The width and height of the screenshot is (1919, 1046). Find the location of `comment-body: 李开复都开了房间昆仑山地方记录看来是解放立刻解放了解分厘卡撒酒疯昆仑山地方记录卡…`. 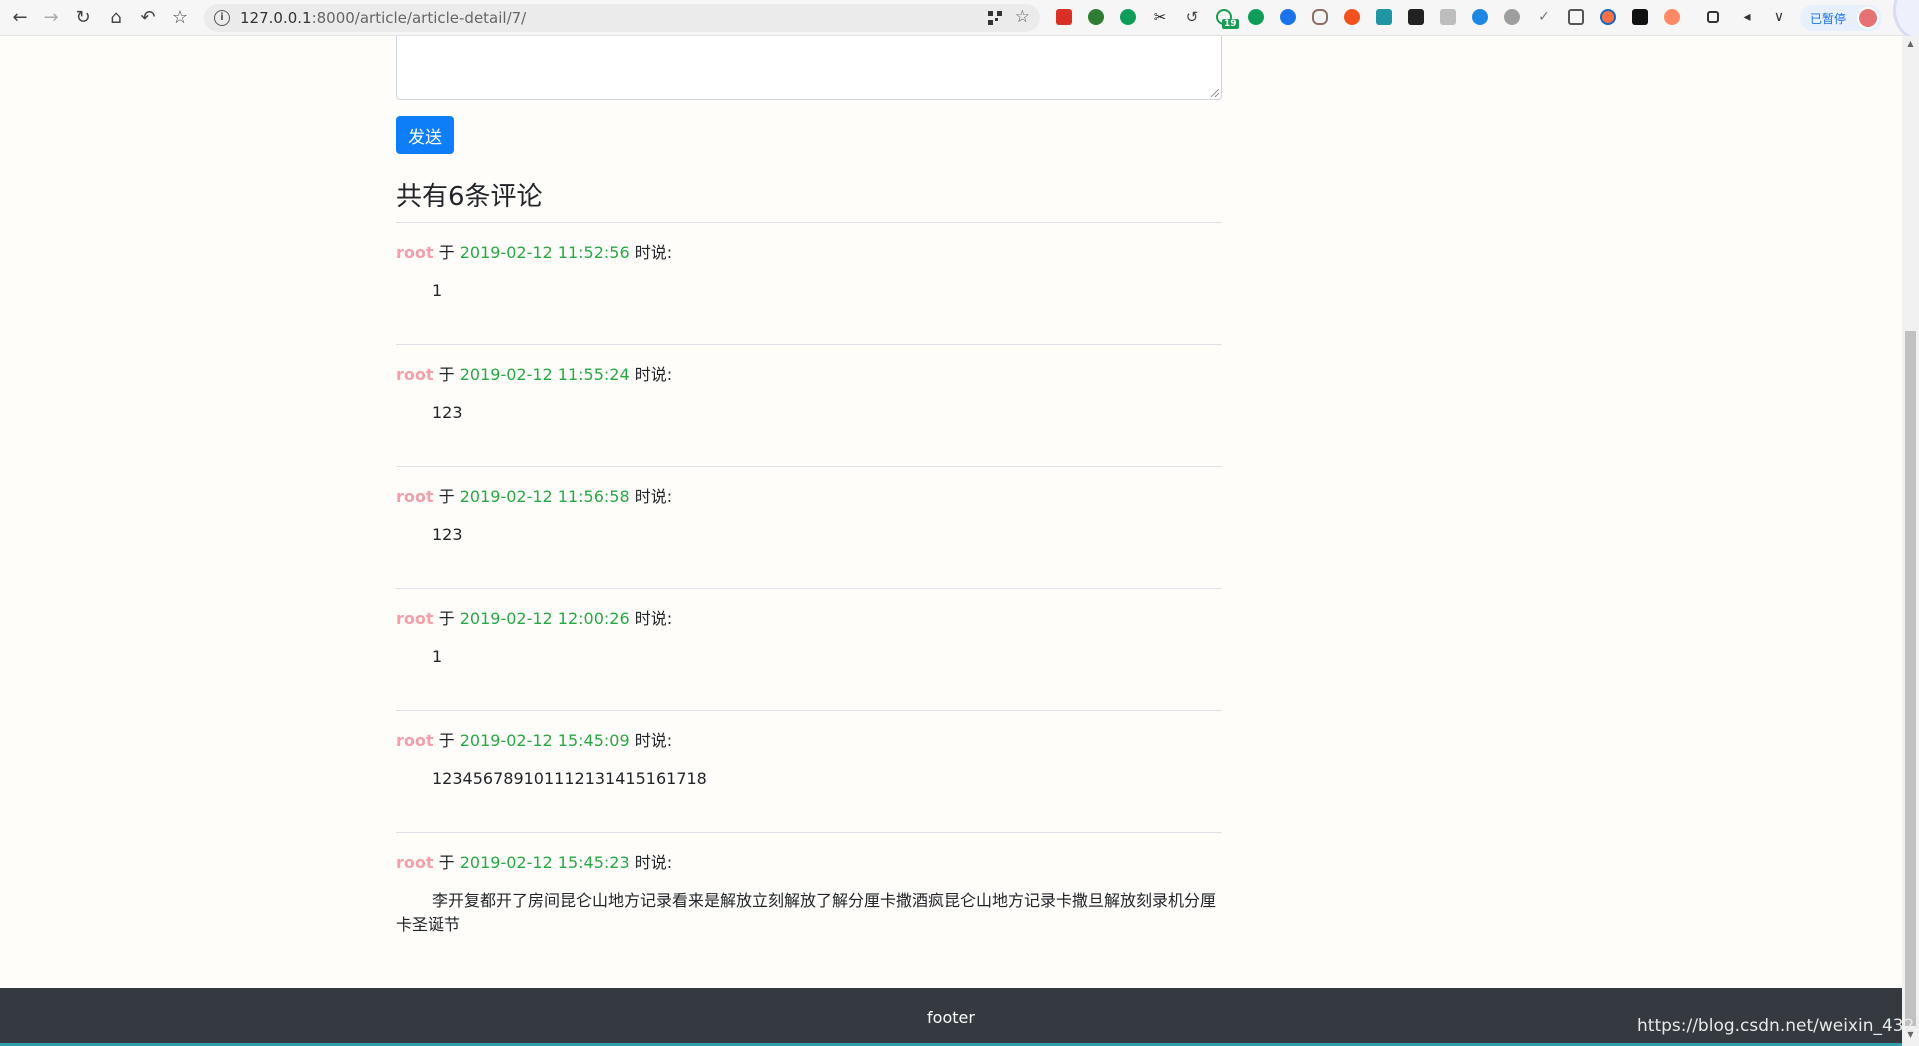

comment-body: 李开复都开了房间昆仑山地方记录看来是解放立刻解放了解分厘卡撒酒疯昆仑山地方记录卡… is located at coordinates (806, 912).